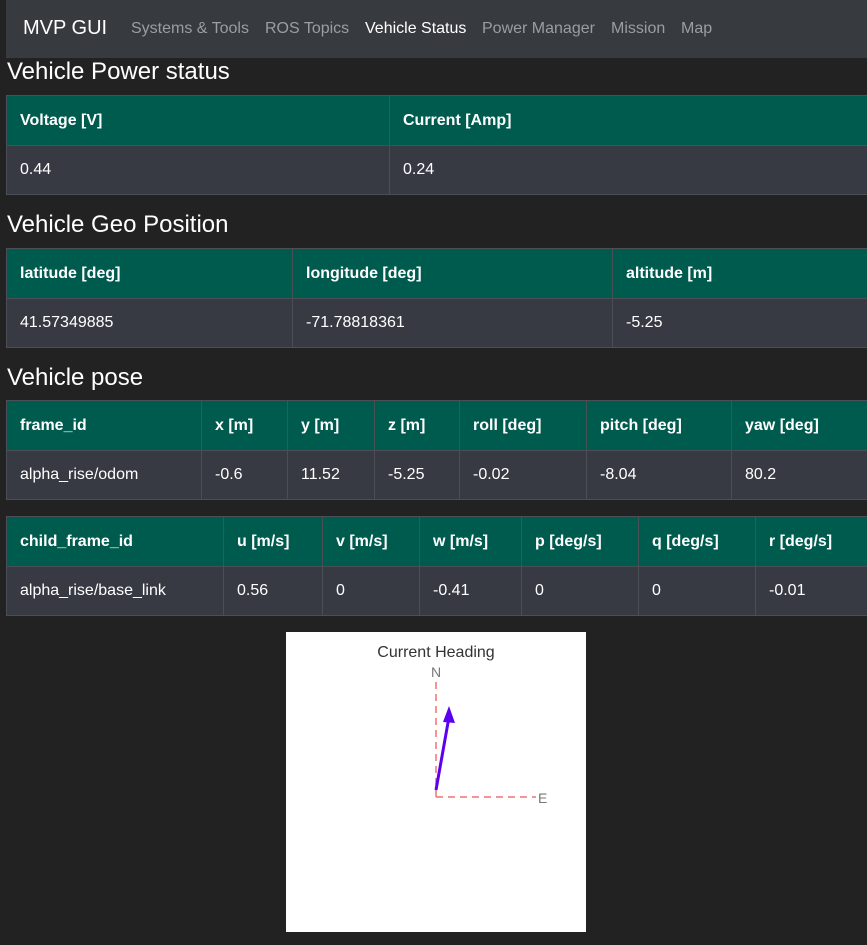 Image resolution: width=867 pixels, height=945 pixels. I want to click on y-value: 11.52, so click(331, 475).